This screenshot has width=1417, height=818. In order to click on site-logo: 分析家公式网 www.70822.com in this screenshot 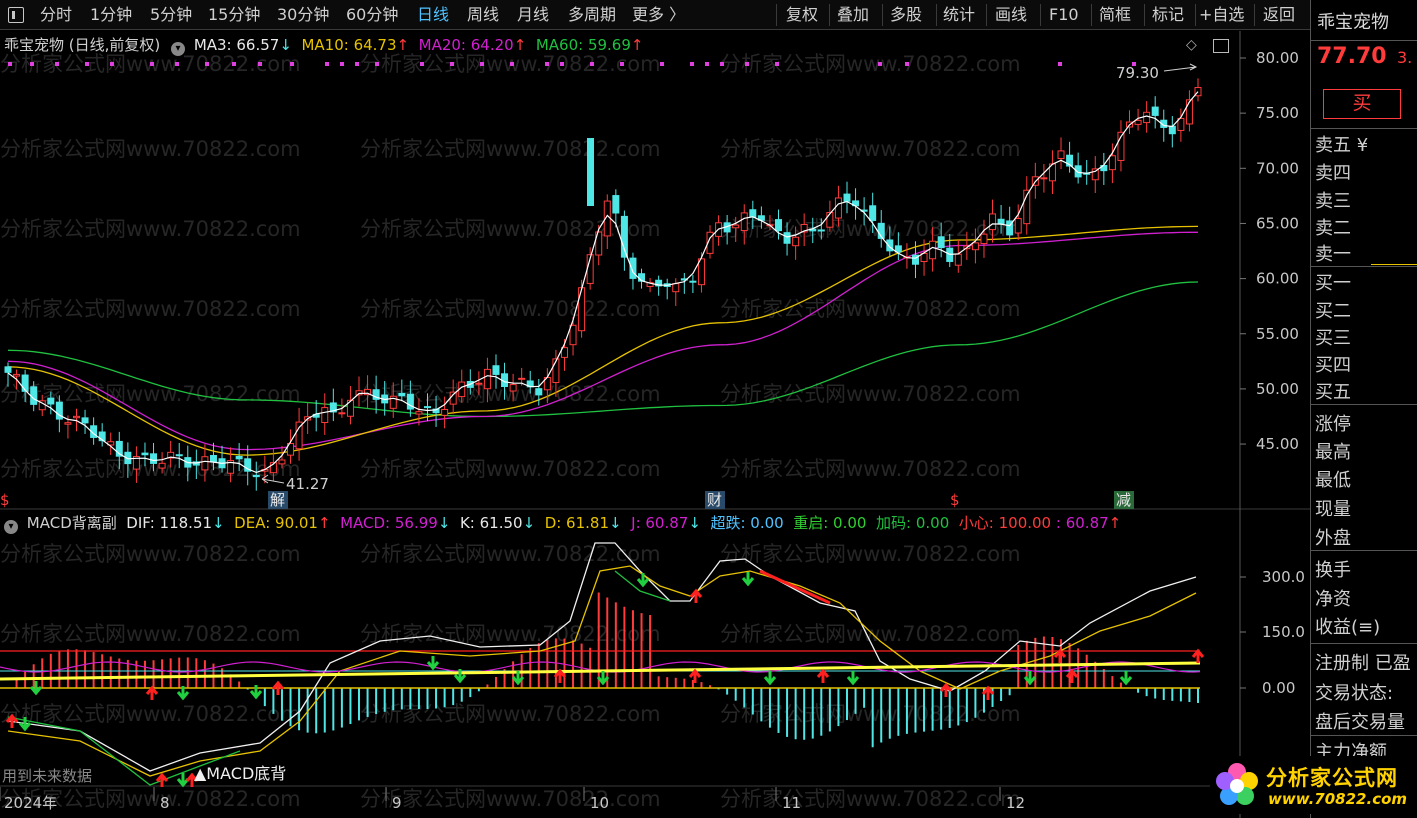, I will do `click(1310, 785)`.